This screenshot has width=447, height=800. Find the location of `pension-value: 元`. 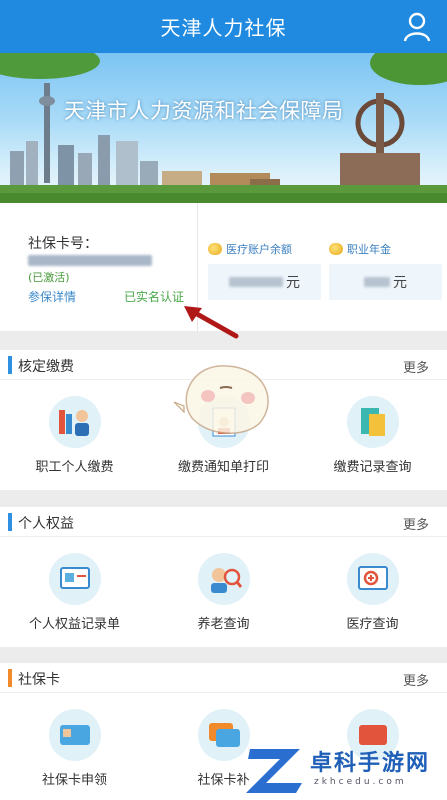

pension-value: 元 is located at coordinates (385, 282).